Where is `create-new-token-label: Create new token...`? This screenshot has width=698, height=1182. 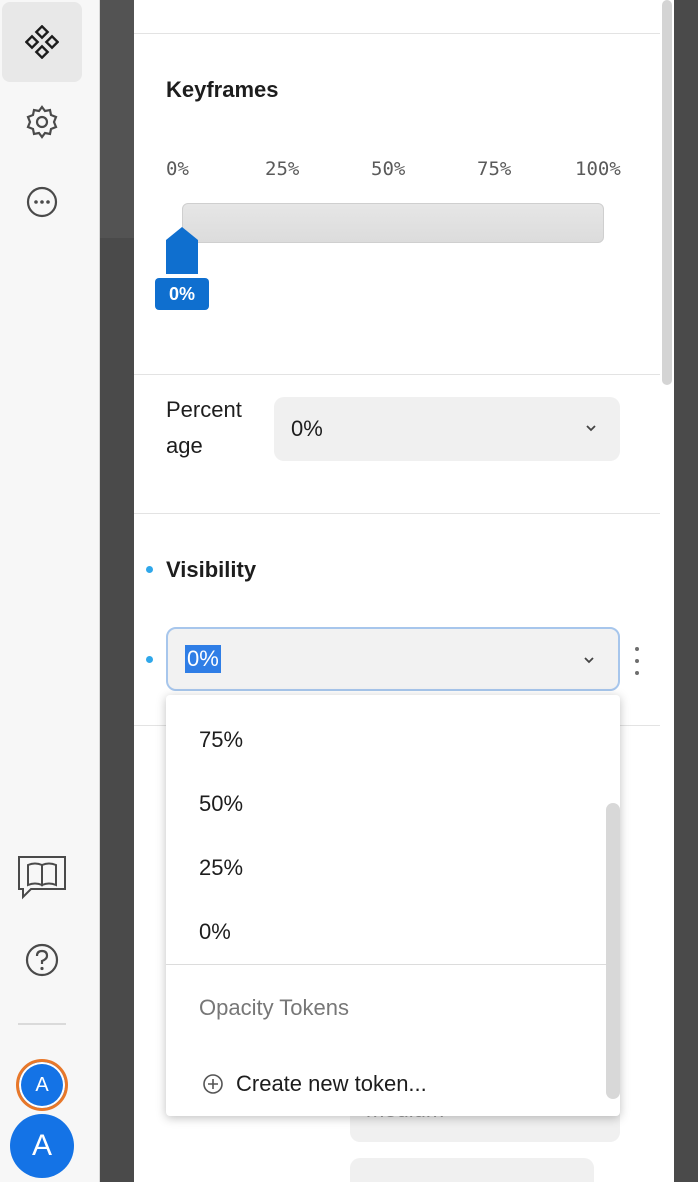 create-new-token-label: Create new token... is located at coordinates (331, 1083).